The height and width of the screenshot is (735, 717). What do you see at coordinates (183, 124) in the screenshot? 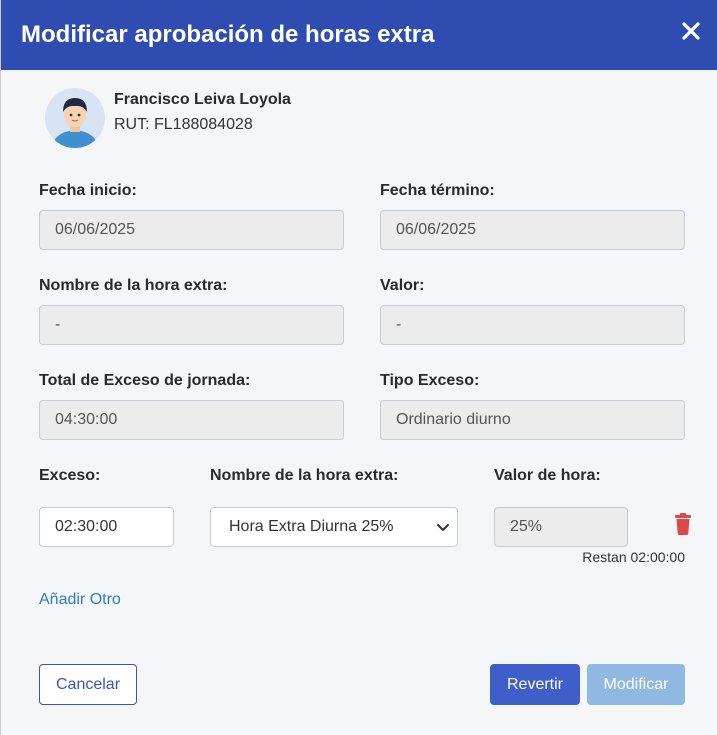
I see `employee-rut: RUT: FL188084028` at bounding box center [183, 124].